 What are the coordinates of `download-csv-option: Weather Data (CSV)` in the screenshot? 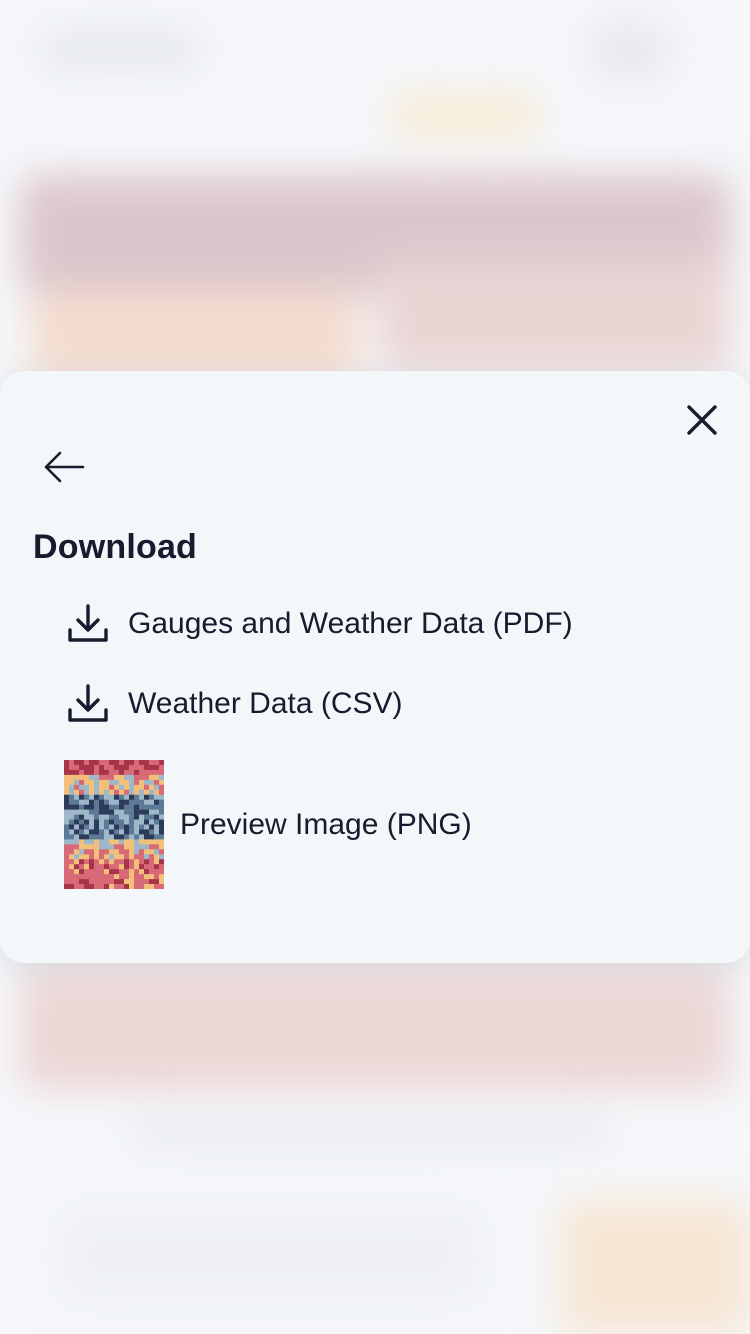 It's located at (231, 704).